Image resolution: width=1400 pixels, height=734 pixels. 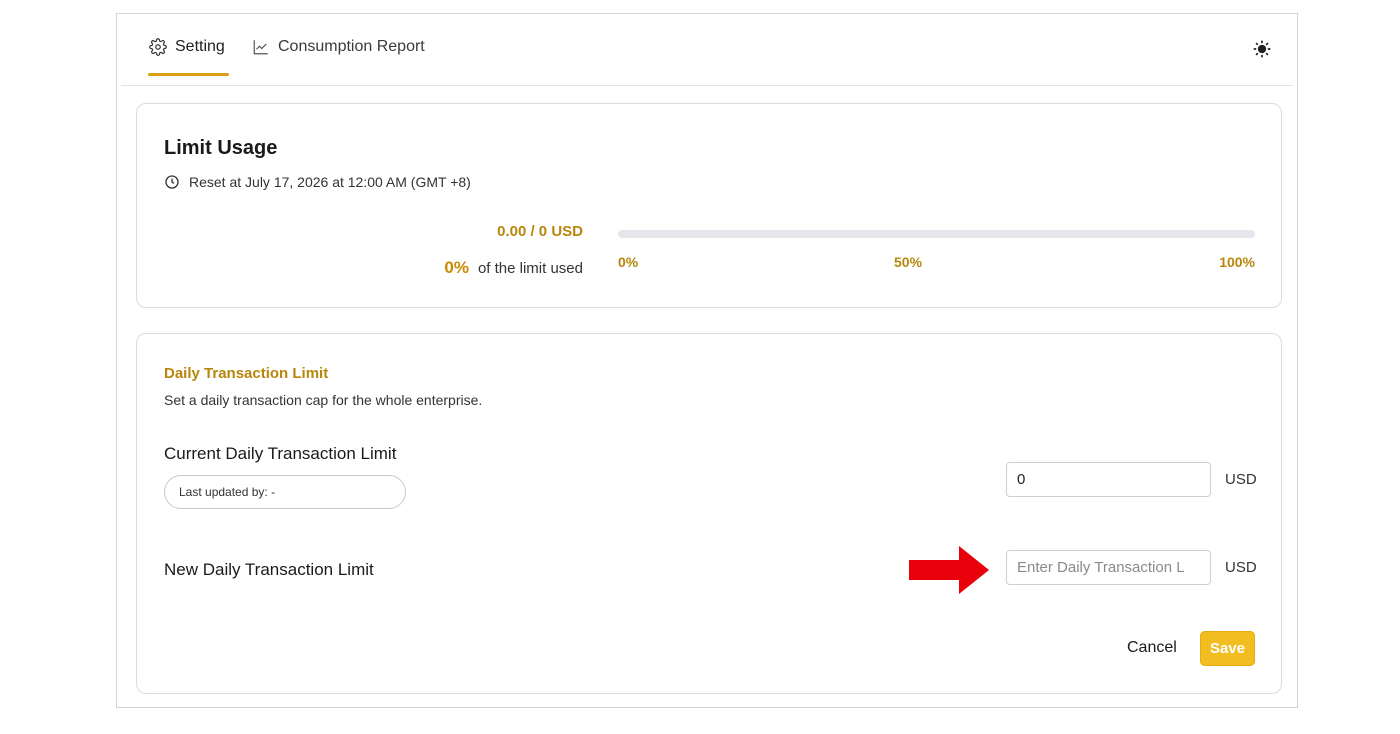 I want to click on tab-bar: Setting Consumption Report, so click(x=707, y=50).